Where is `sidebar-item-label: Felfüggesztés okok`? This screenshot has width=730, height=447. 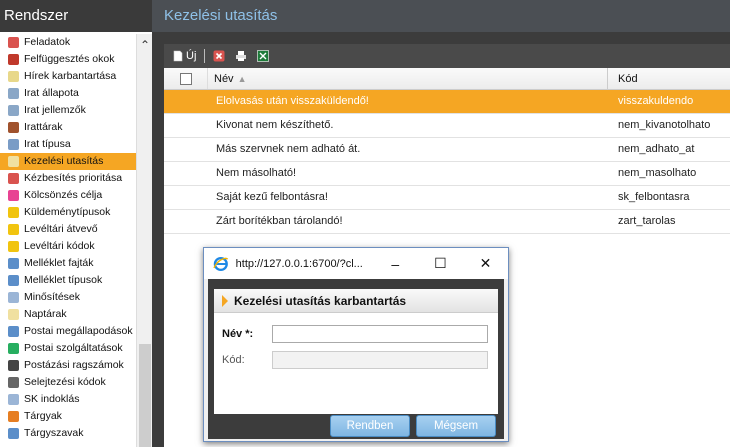
sidebar-item-label: Felfüggesztés okok is located at coordinates (69, 59).